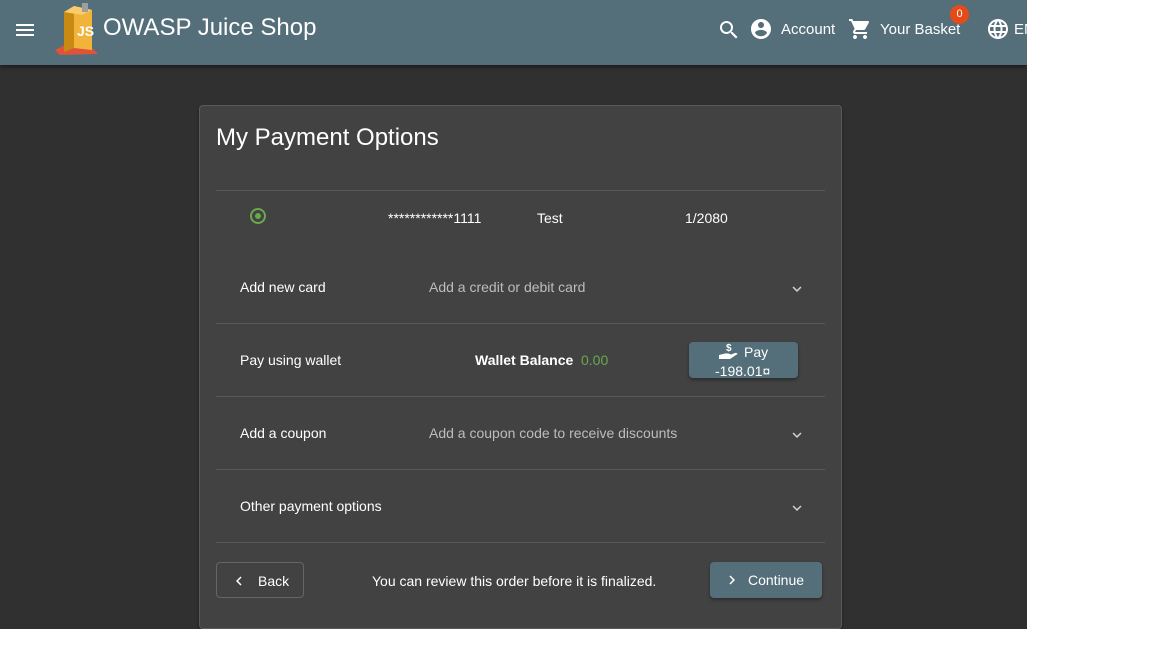  I want to click on basket-count-badge: 0, so click(959, 14).